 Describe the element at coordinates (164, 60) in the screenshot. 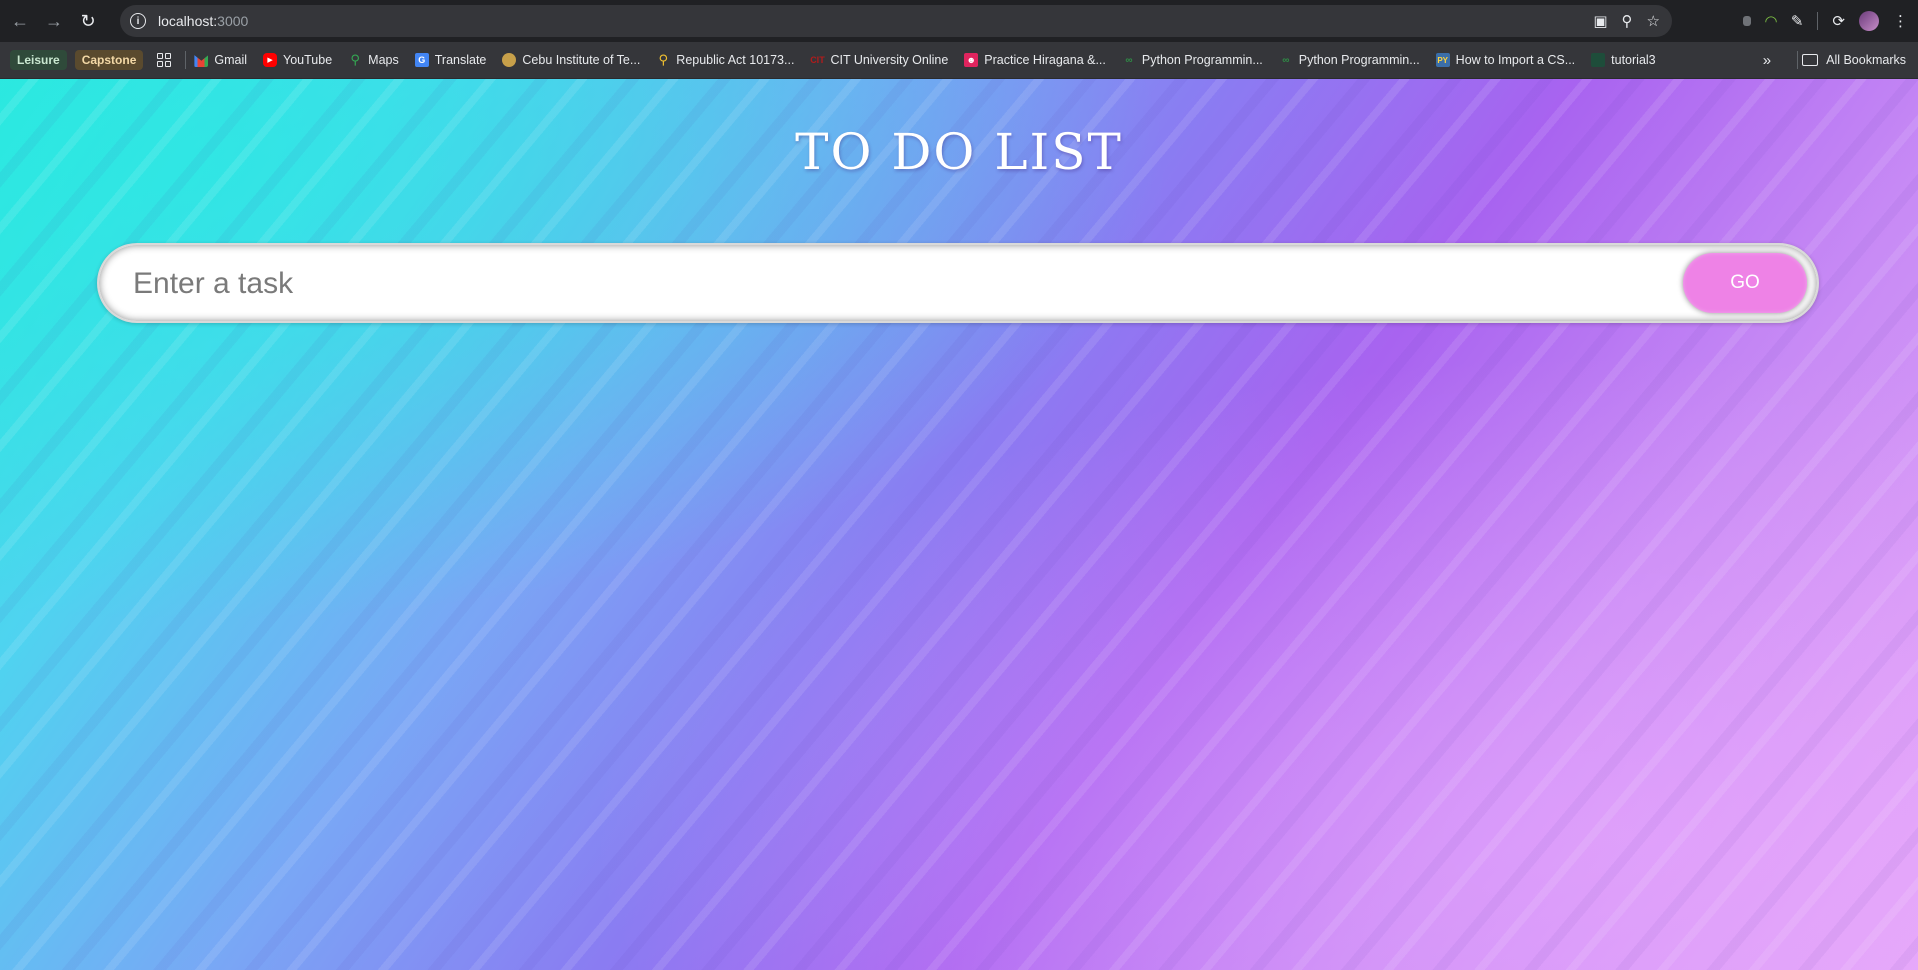

I see `apps-grid-icon` at that location.